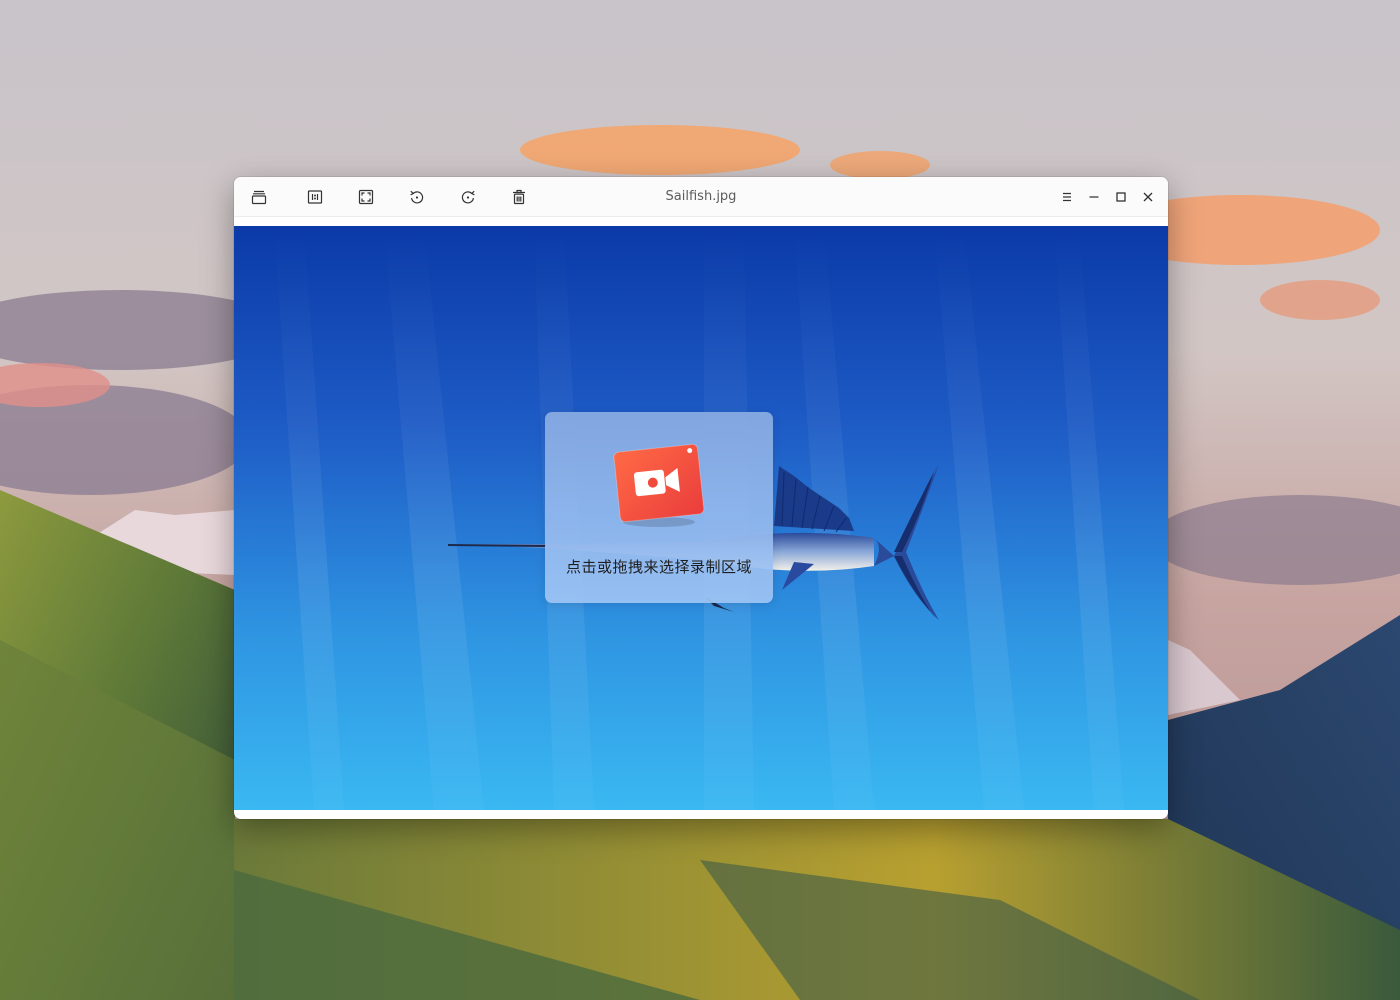 The width and height of the screenshot is (1400, 1000). I want to click on menu-icon, so click(1067, 197).